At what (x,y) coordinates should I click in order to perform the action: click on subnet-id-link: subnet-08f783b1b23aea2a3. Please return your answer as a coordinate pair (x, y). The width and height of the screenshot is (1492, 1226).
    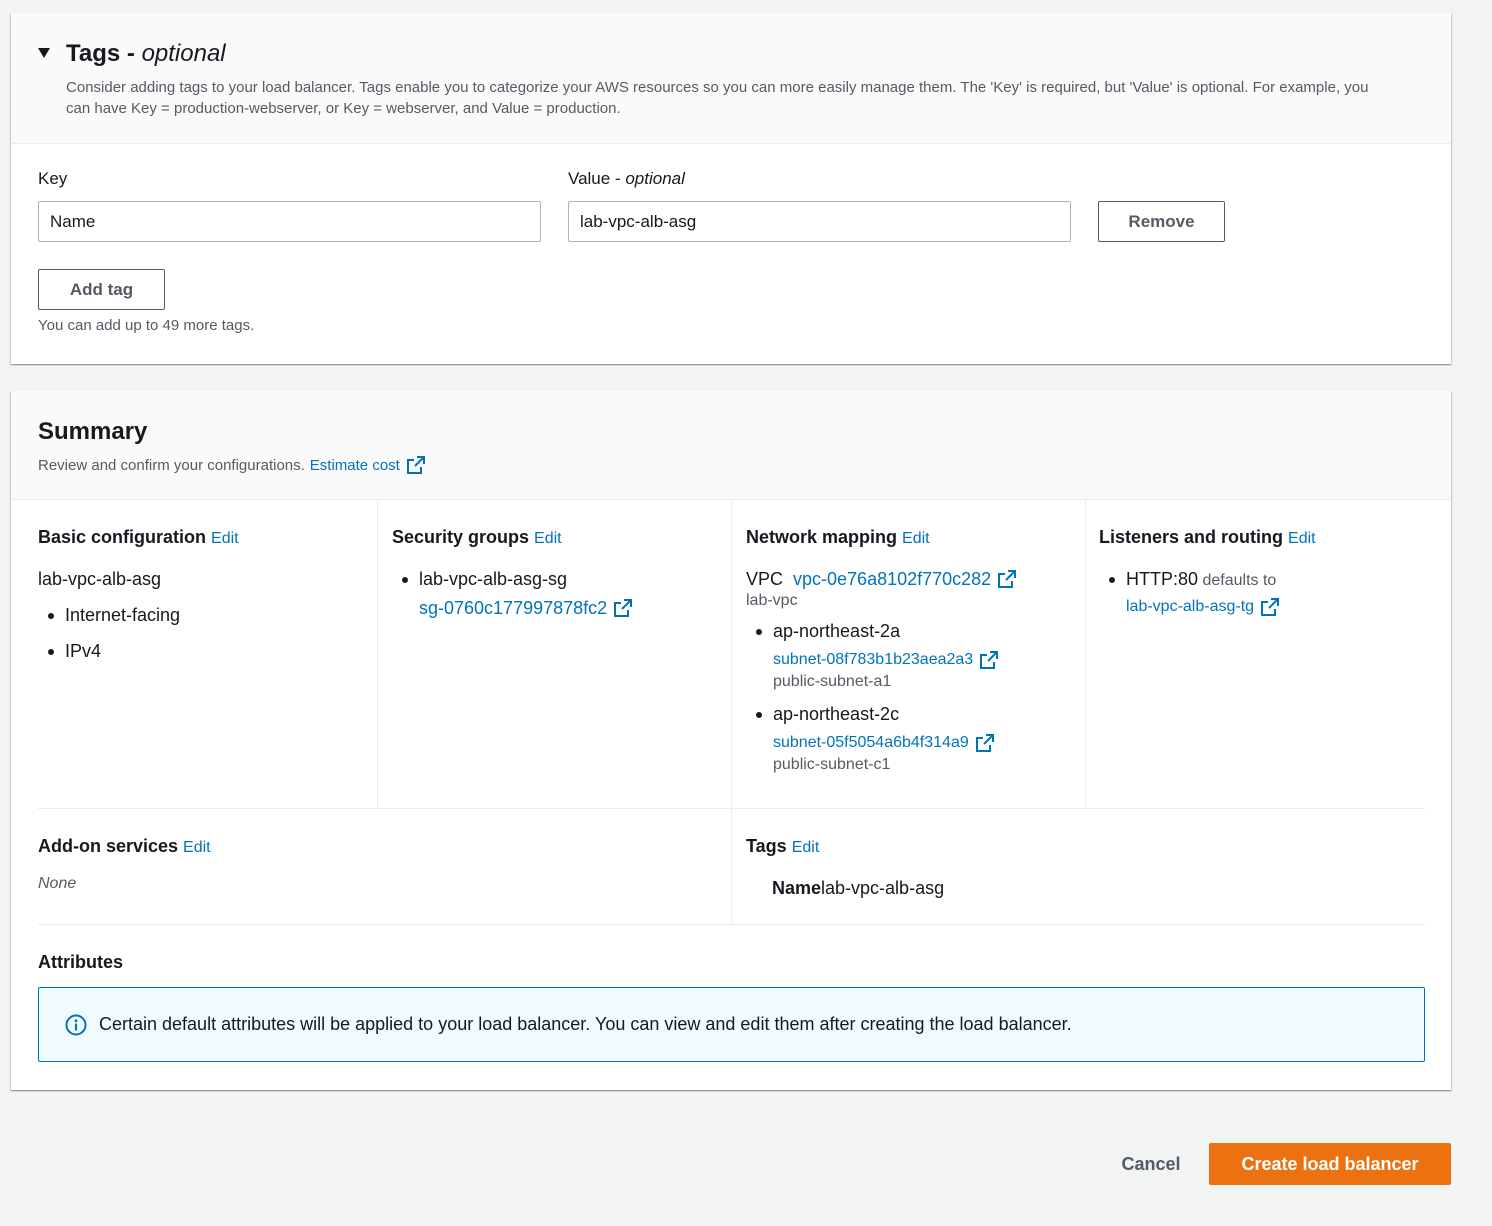
    Looking at the image, I should click on (873, 660).